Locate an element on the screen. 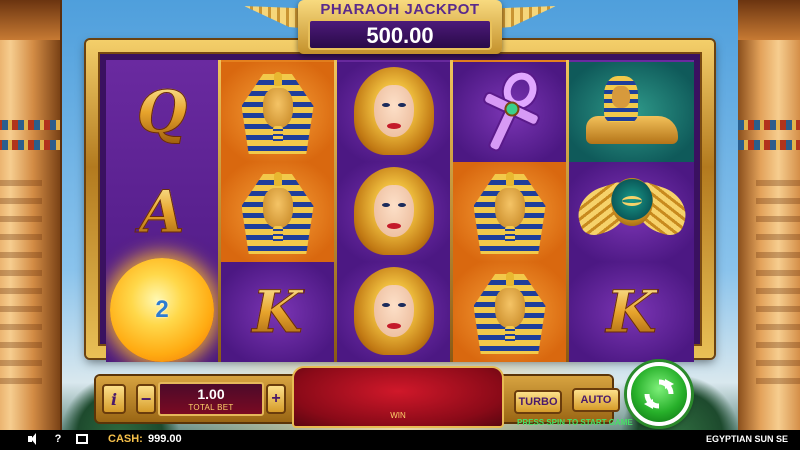 The height and width of the screenshot is (450, 800). ankh-icon is located at coordinates (510, 111).